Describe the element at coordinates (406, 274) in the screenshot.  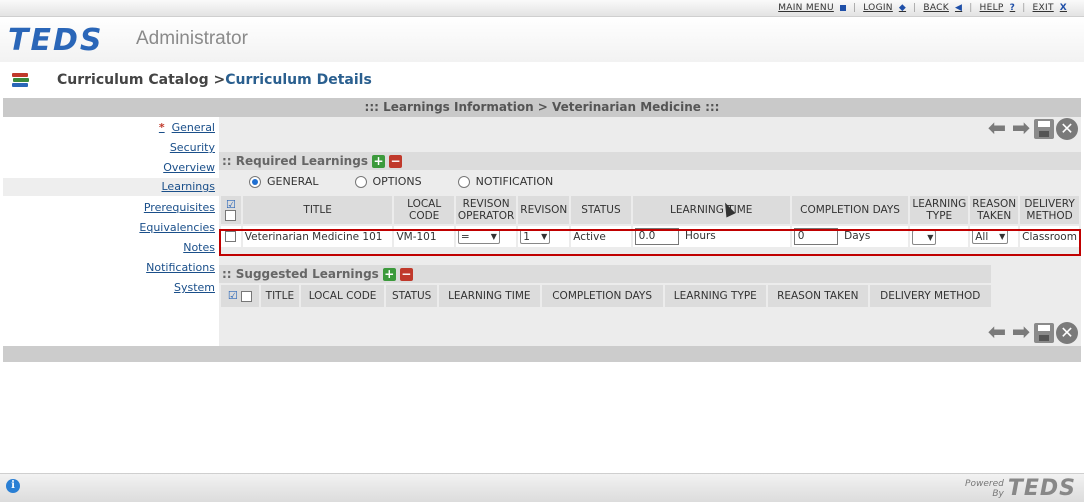
I see `remove-suggested-icon: −` at that location.